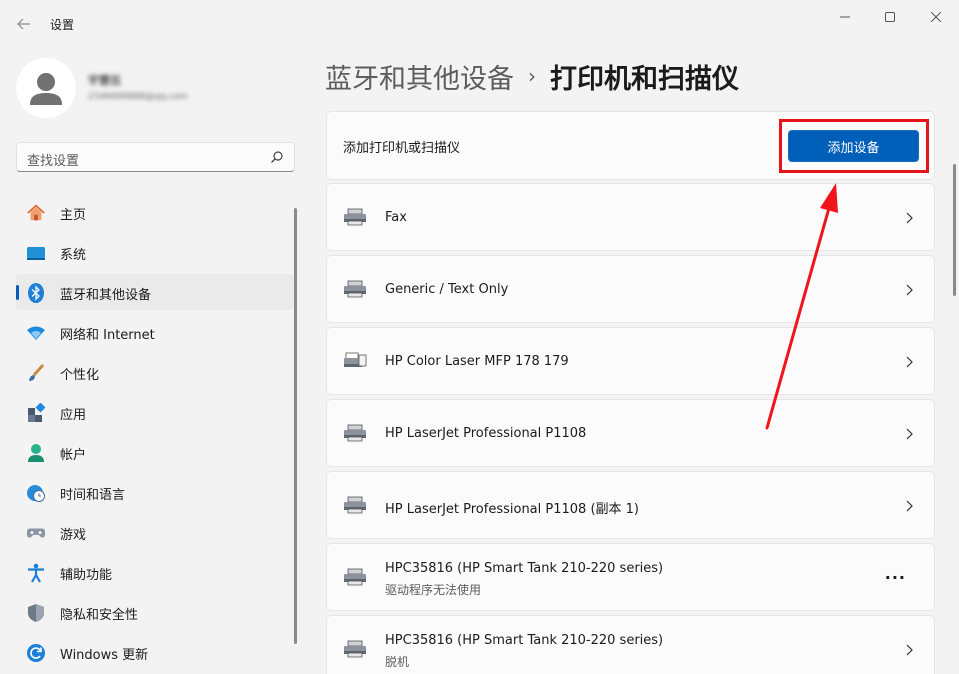 The width and height of the screenshot is (959, 674). Describe the element at coordinates (107, 335) in the screenshot. I see `sidebar-item-label: 网络和 Internet` at that location.